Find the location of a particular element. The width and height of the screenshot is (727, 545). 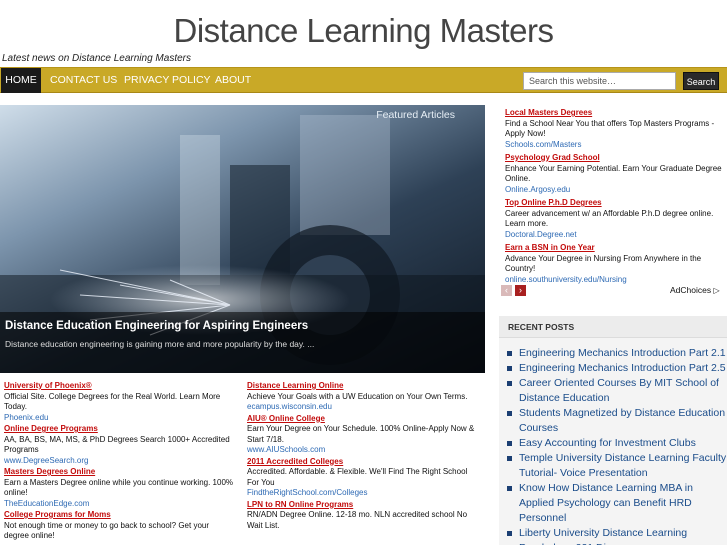

ad-url: TheEducationEdge.com is located at coordinates (120, 504).